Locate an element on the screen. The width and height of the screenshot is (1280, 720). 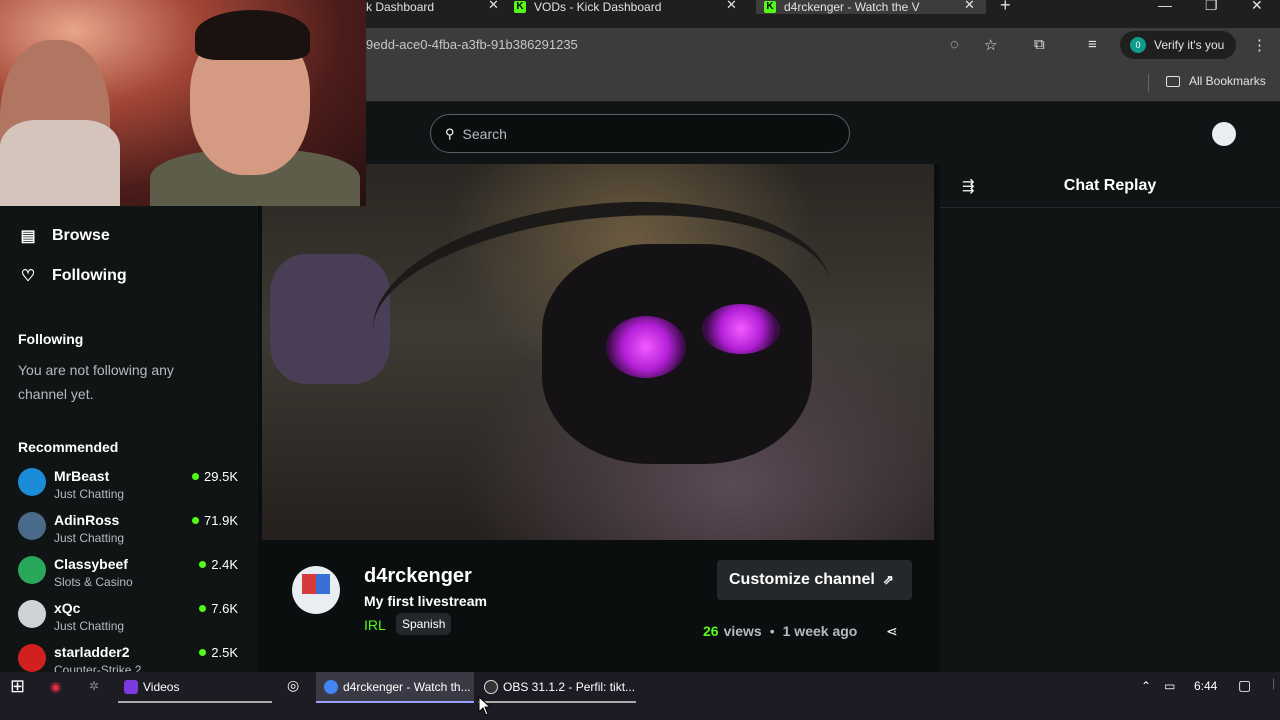
chat-header: ⇶ Chat Replay is located at coordinates (1110, 186).